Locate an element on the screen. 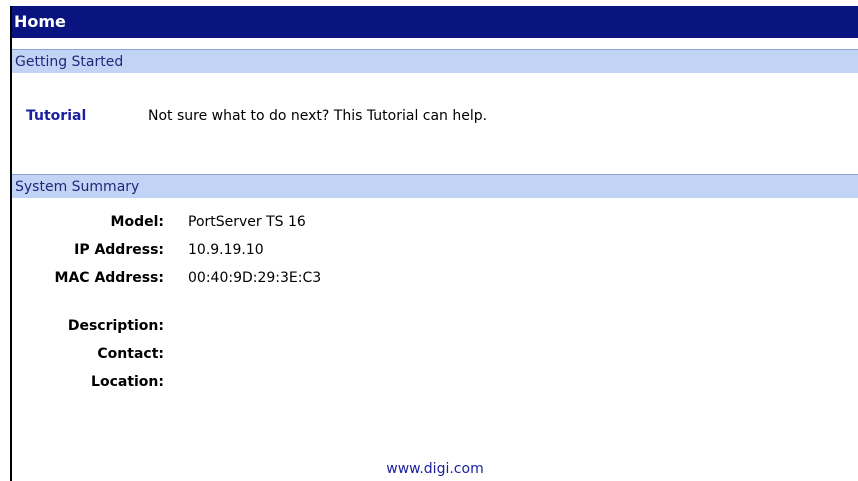 The image size is (858, 481). model-value: PortServer TS 16 is located at coordinates (247, 222).